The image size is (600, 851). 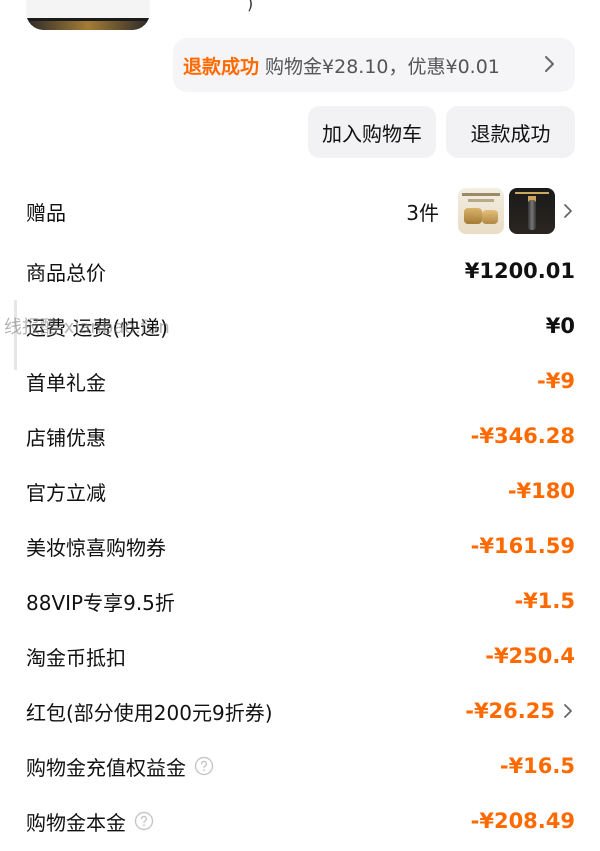 What do you see at coordinates (541, 491) in the screenshot?
I see `row-value: -¥180` at bounding box center [541, 491].